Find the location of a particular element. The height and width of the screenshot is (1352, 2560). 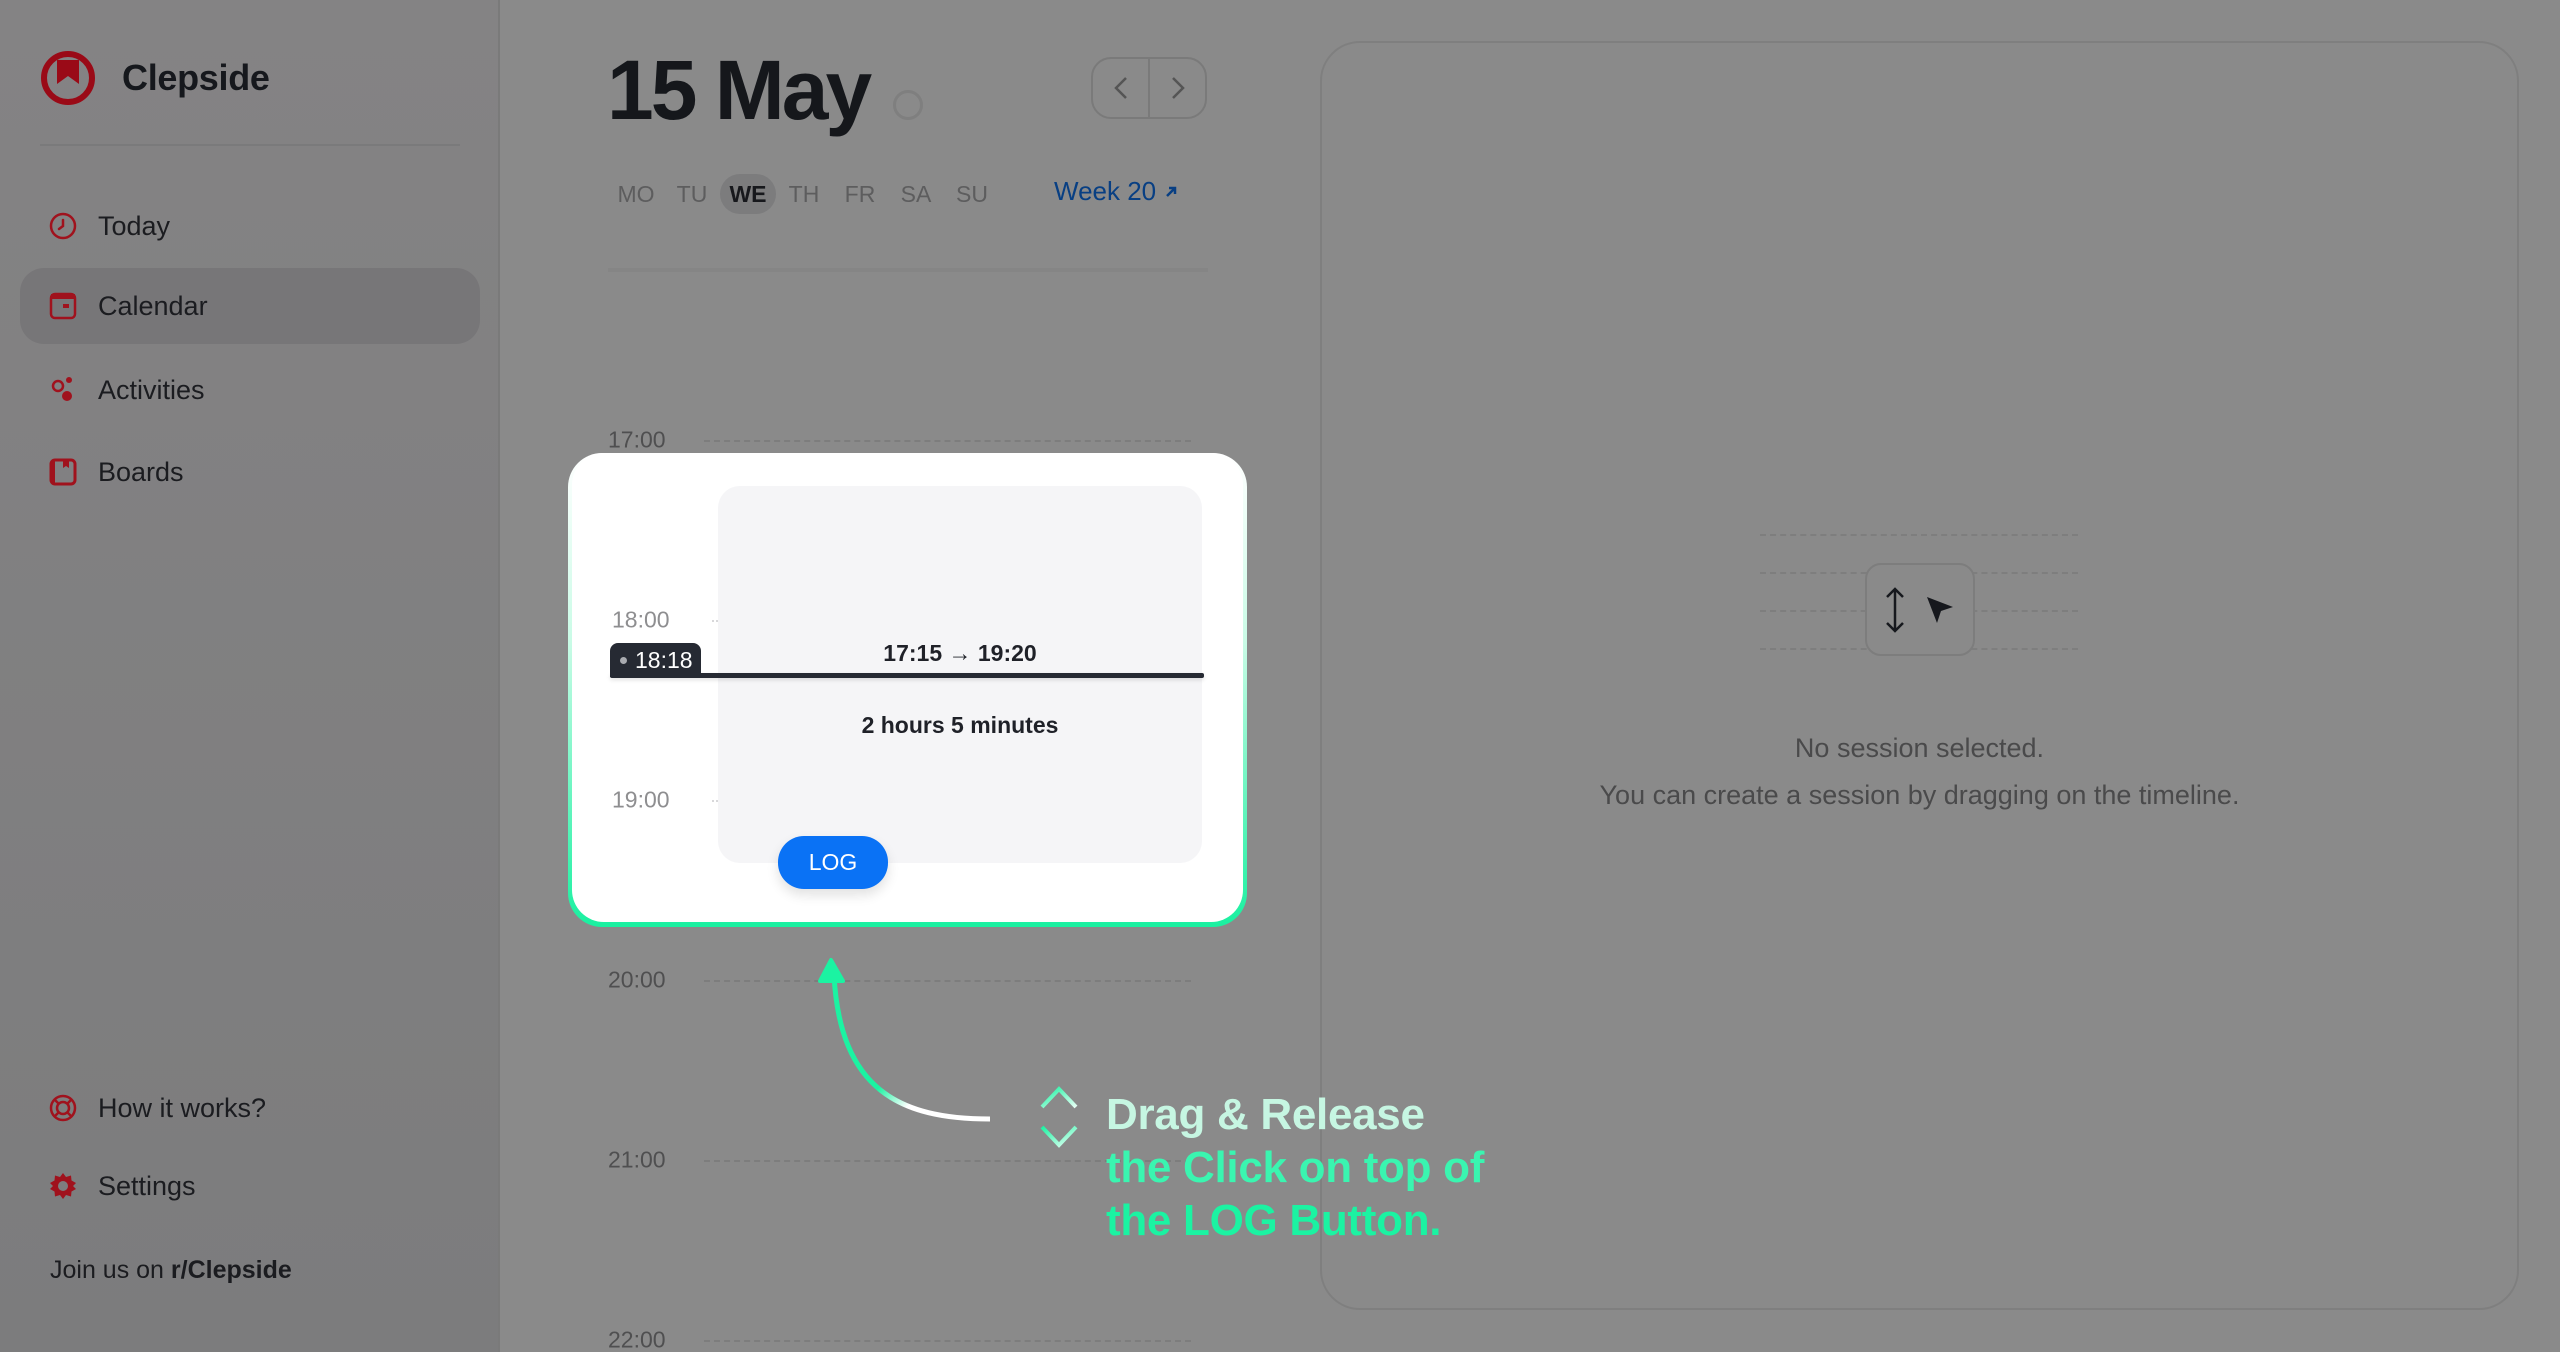

page-title: 15 May is located at coordinates (739, 90).